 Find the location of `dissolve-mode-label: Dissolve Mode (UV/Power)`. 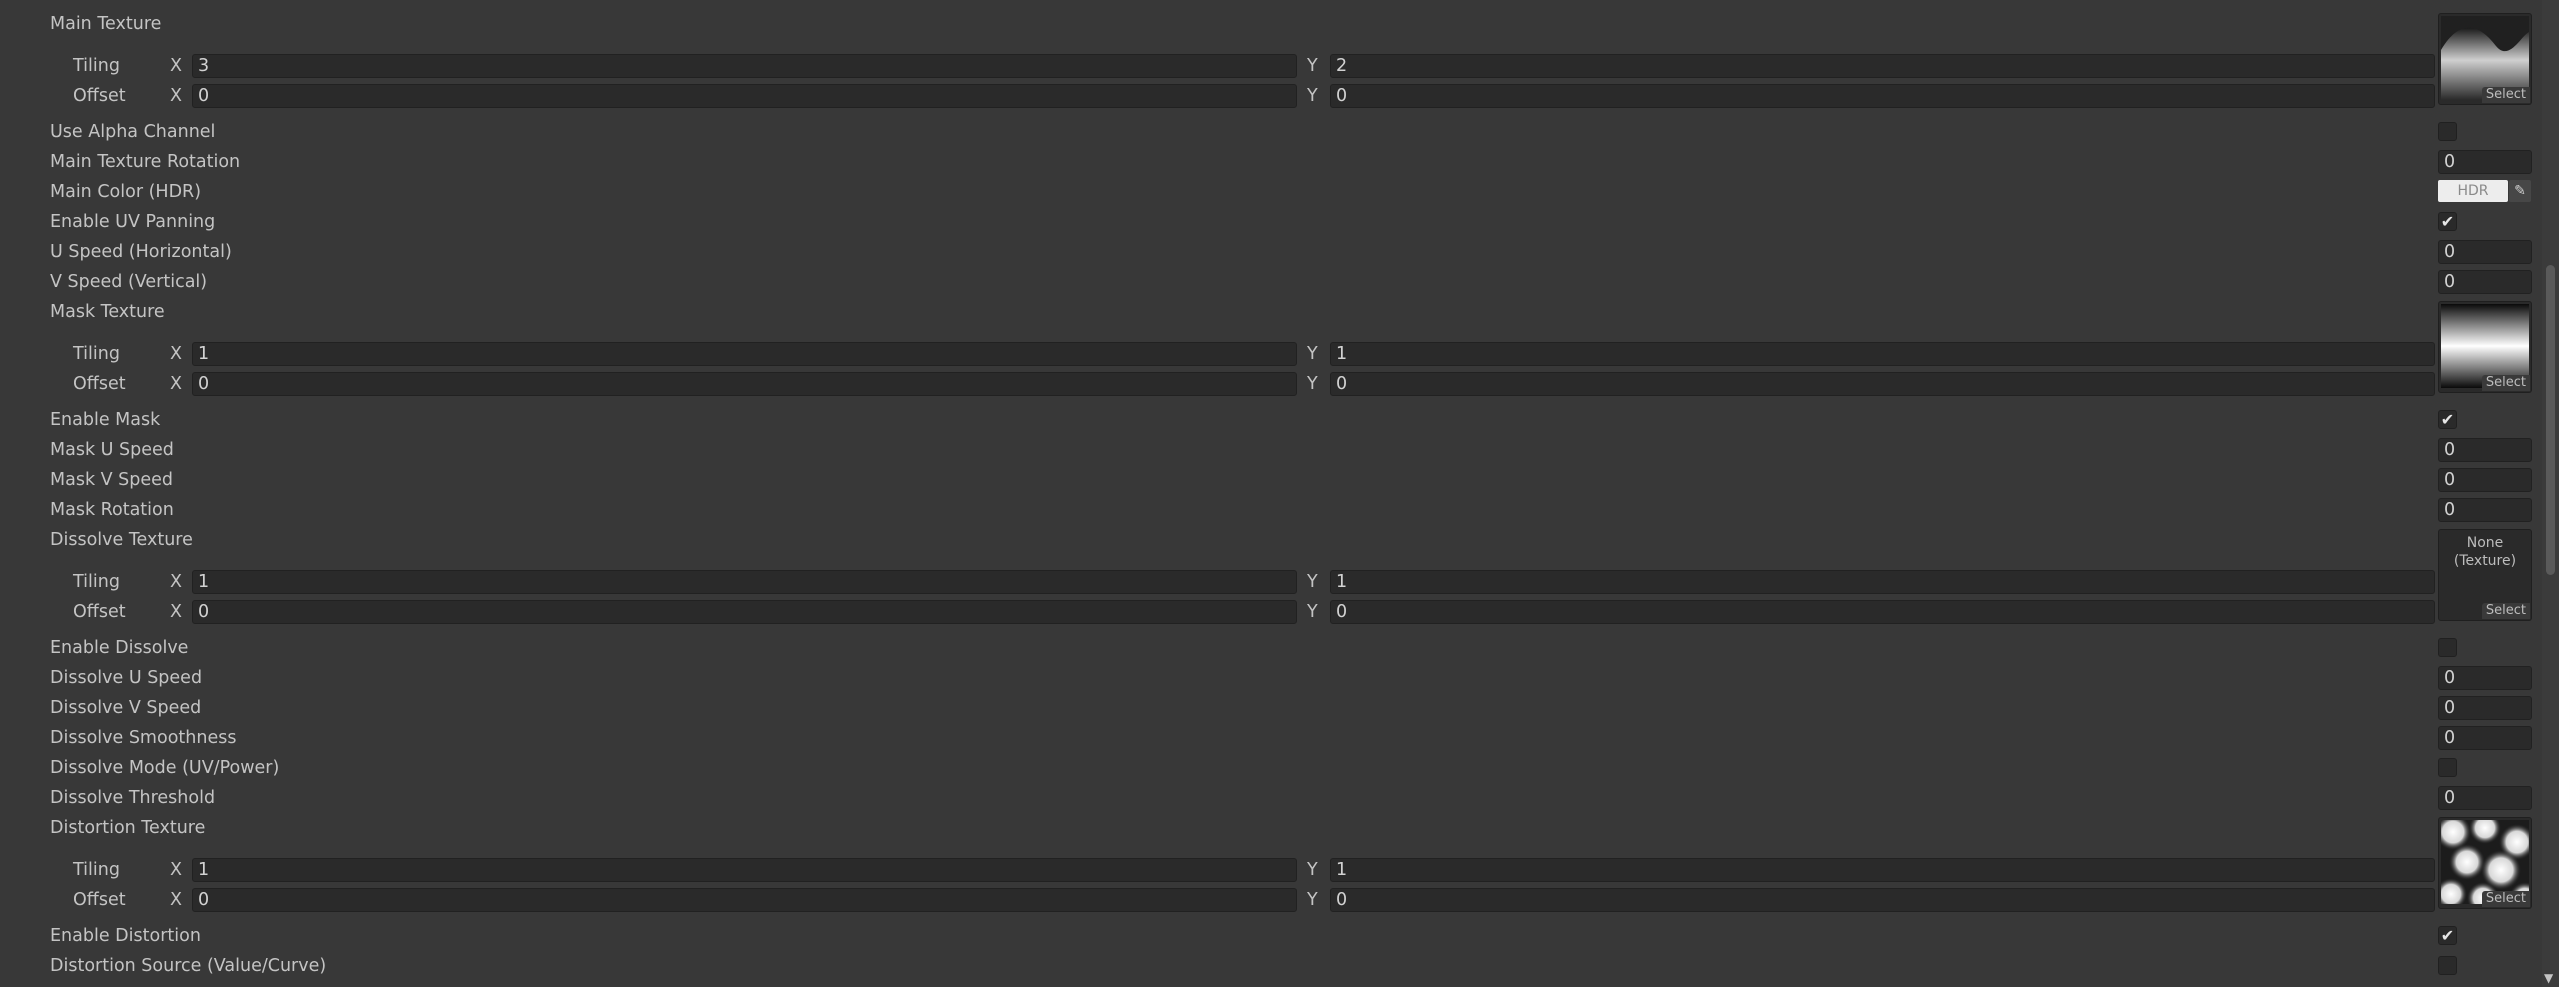

dissolve-mode-label: Dissolve Mode (UV/Power) is located at coordinates (165, 768).